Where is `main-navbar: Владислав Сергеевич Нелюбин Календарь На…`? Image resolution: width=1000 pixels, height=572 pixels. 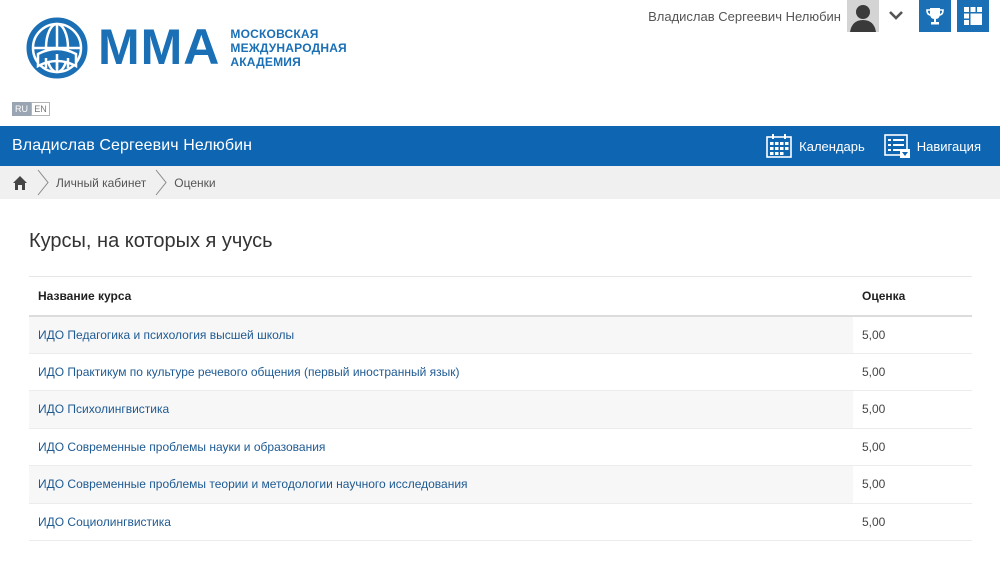
main-navbar: Владислав Сергеевич Нелюбин Календарь На… is located at coordinates (500, 146).